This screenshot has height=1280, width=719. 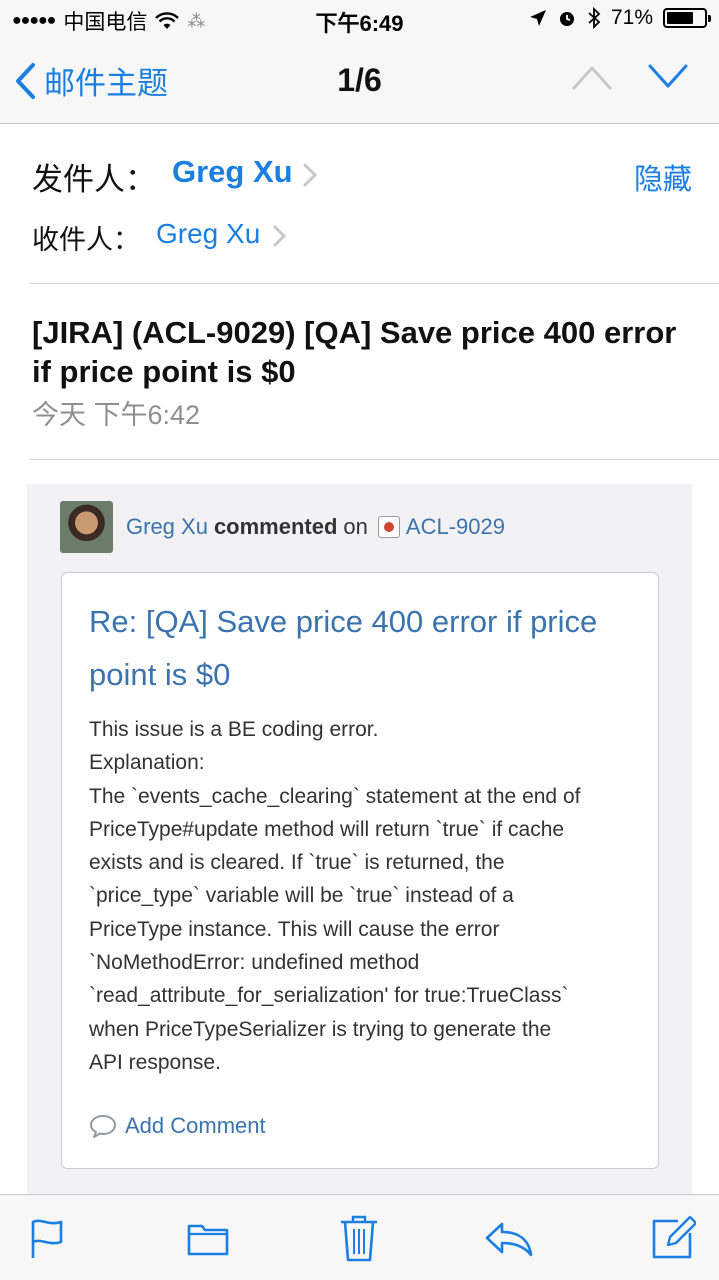 I want to click on commenter-link: Greg Xu, so click(x=167, y=527).